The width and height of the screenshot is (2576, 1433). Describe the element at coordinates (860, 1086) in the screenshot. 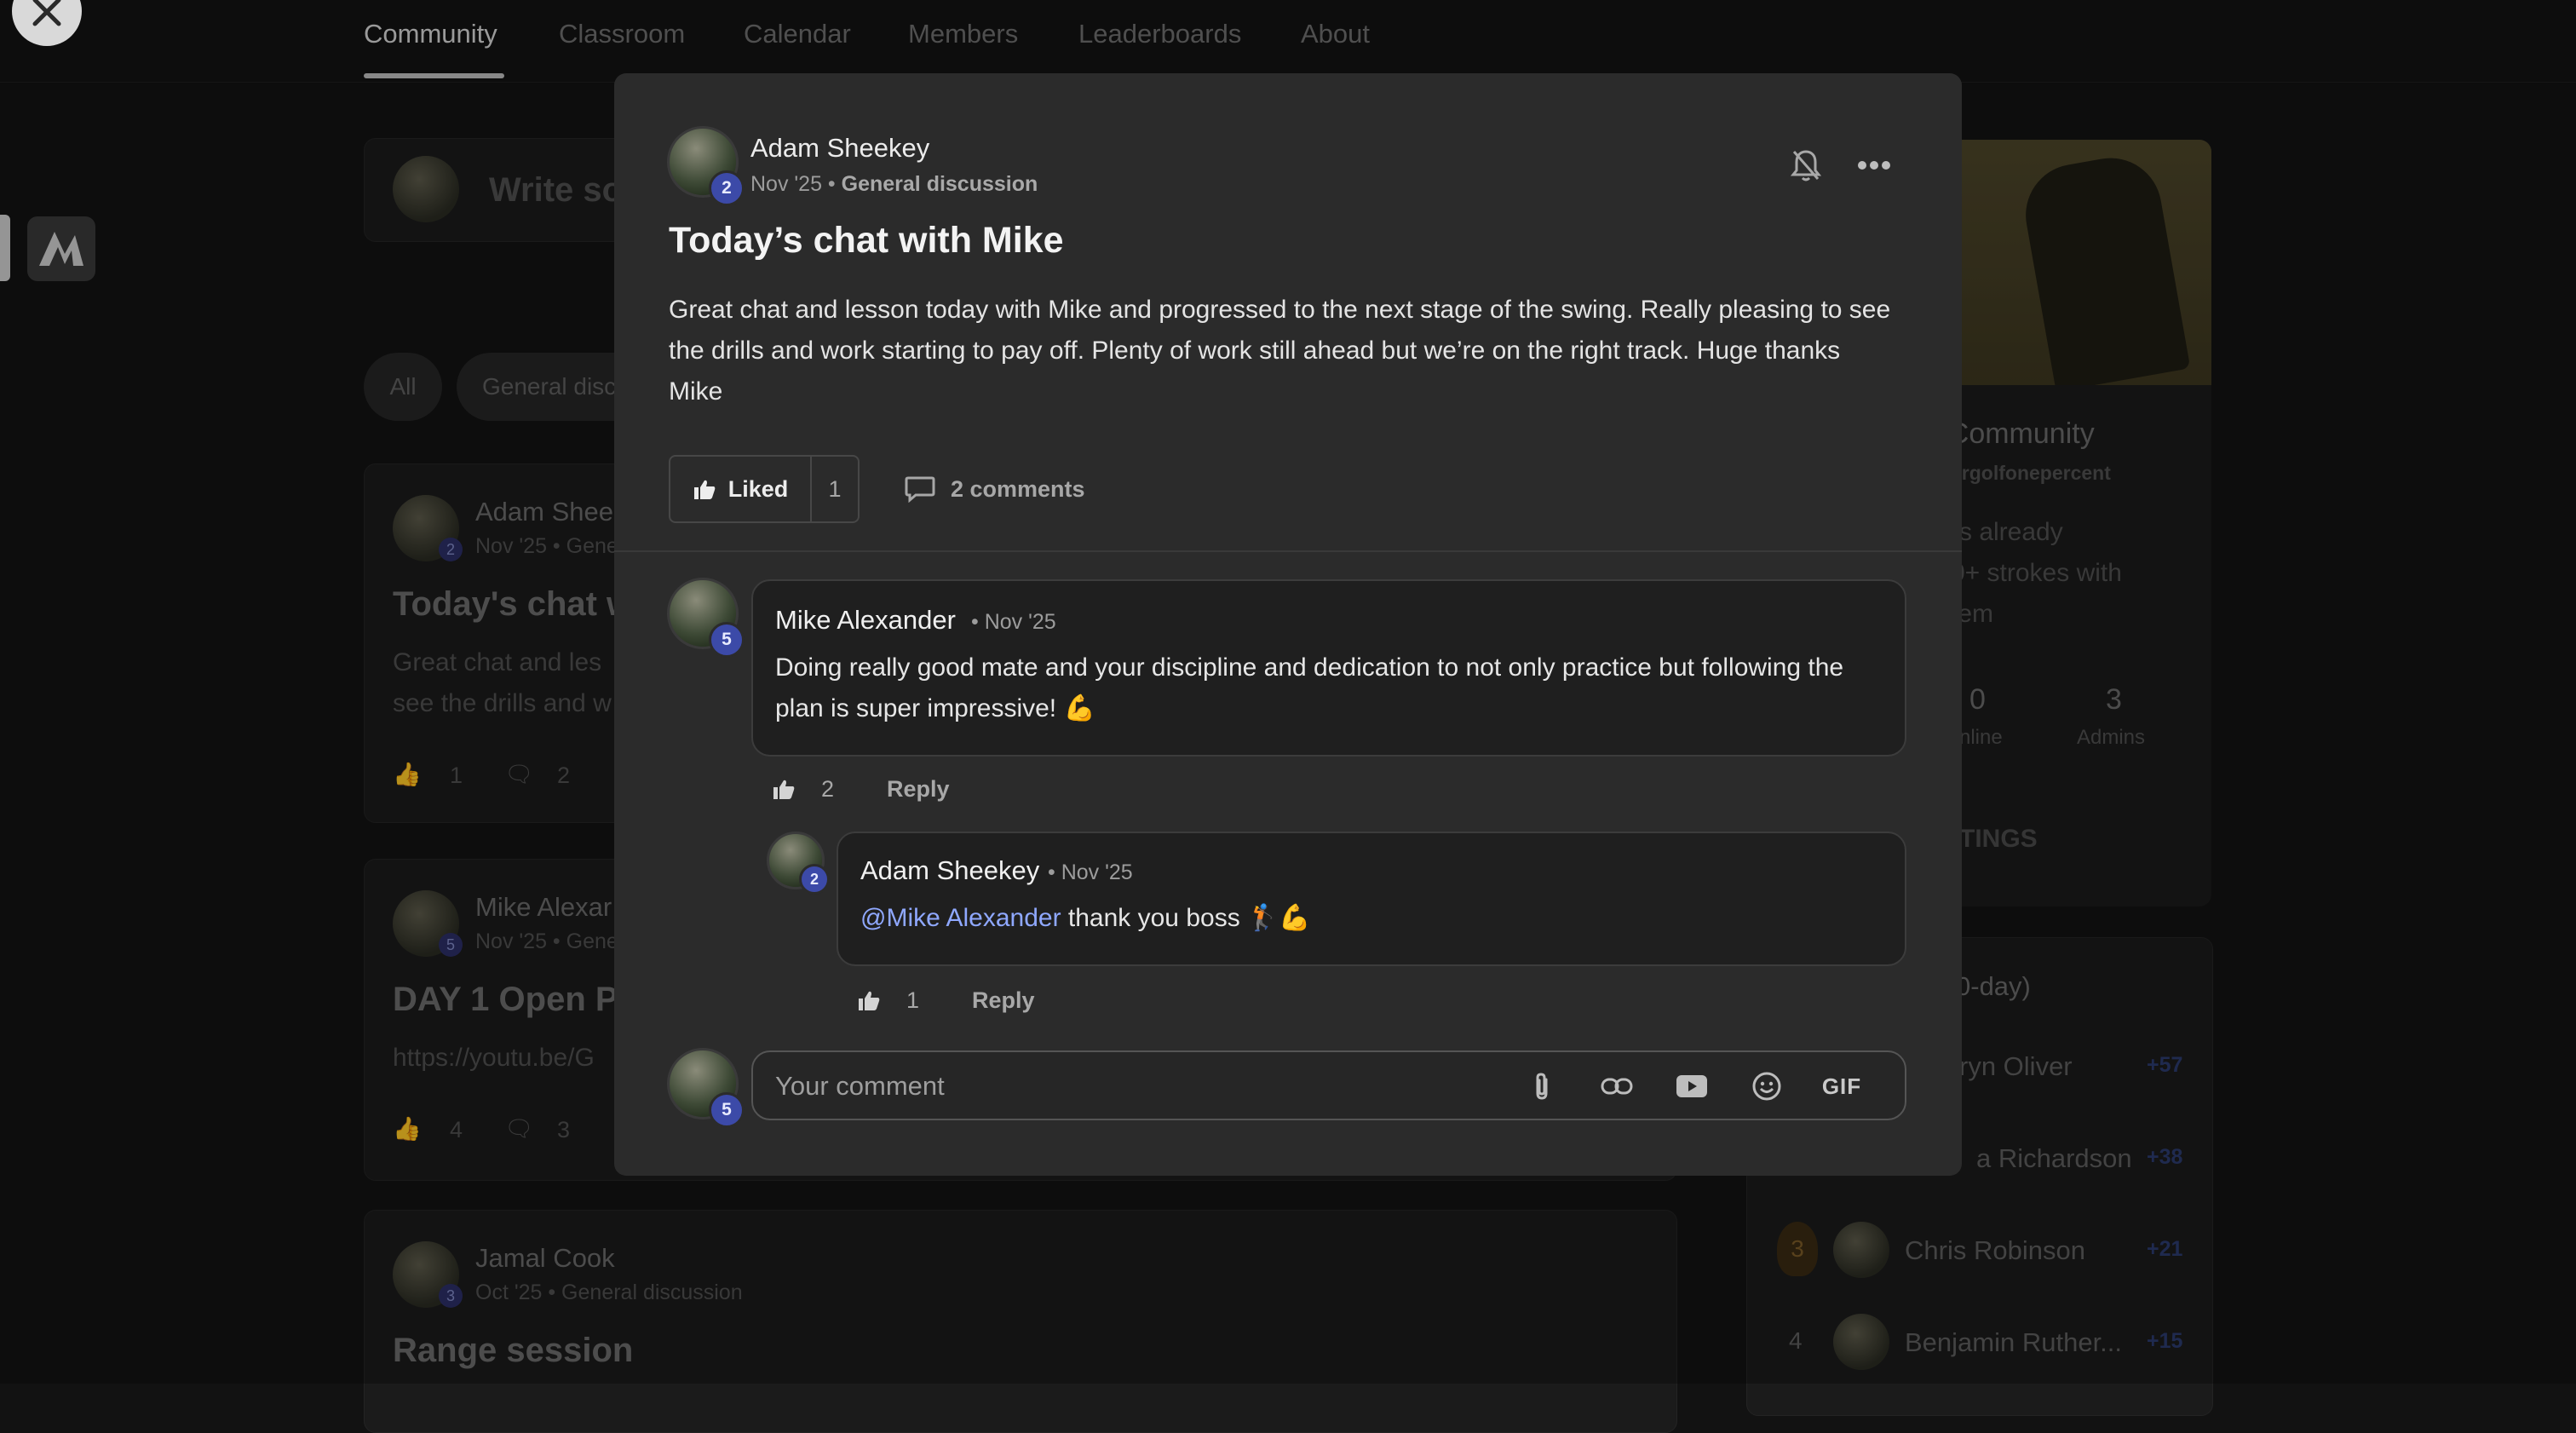

I see `comment-placeholder: Your comment` at that location.